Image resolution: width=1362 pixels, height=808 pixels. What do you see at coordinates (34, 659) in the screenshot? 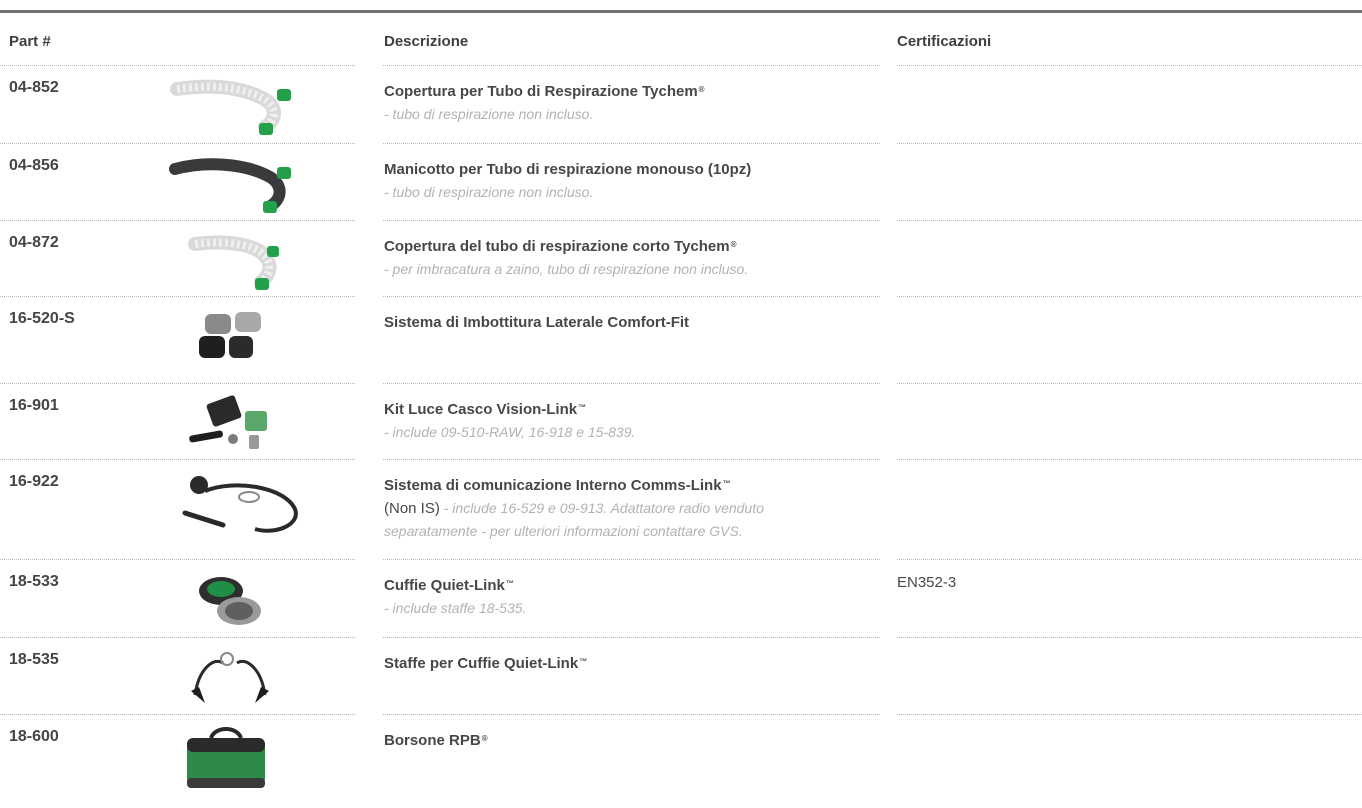
I see `part-number: 18-535` at bounding box center [34, 659].